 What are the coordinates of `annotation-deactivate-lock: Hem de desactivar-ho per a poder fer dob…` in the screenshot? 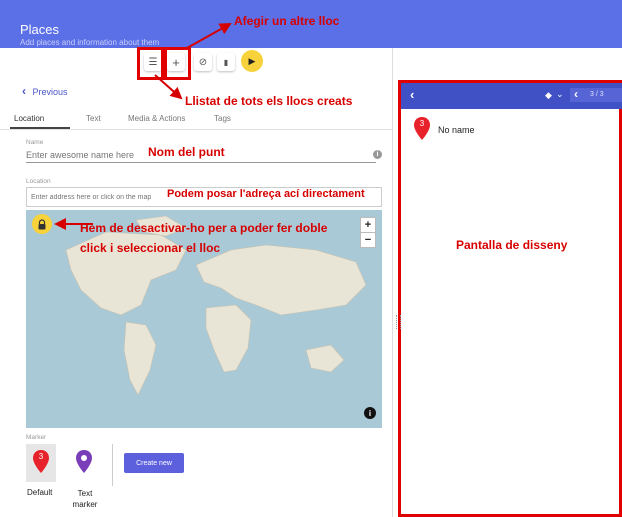 It's located at (203, 238).